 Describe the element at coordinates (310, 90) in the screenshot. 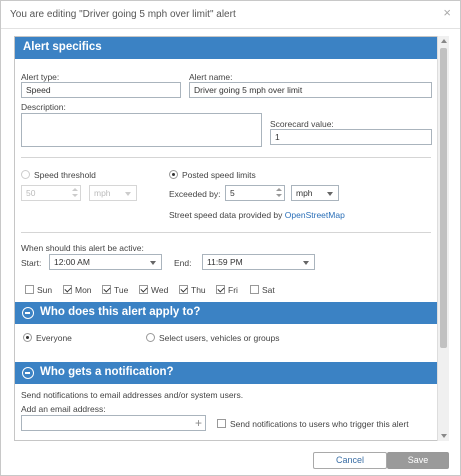

I see `alert-name-field: Driver going 5 mph over limit` at that location.